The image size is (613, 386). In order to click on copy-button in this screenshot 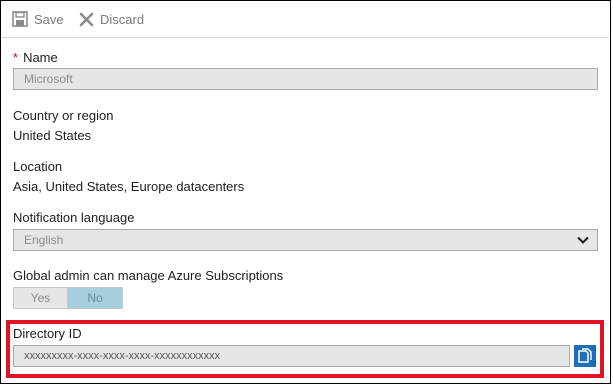, I will do `click(585, 356)`.